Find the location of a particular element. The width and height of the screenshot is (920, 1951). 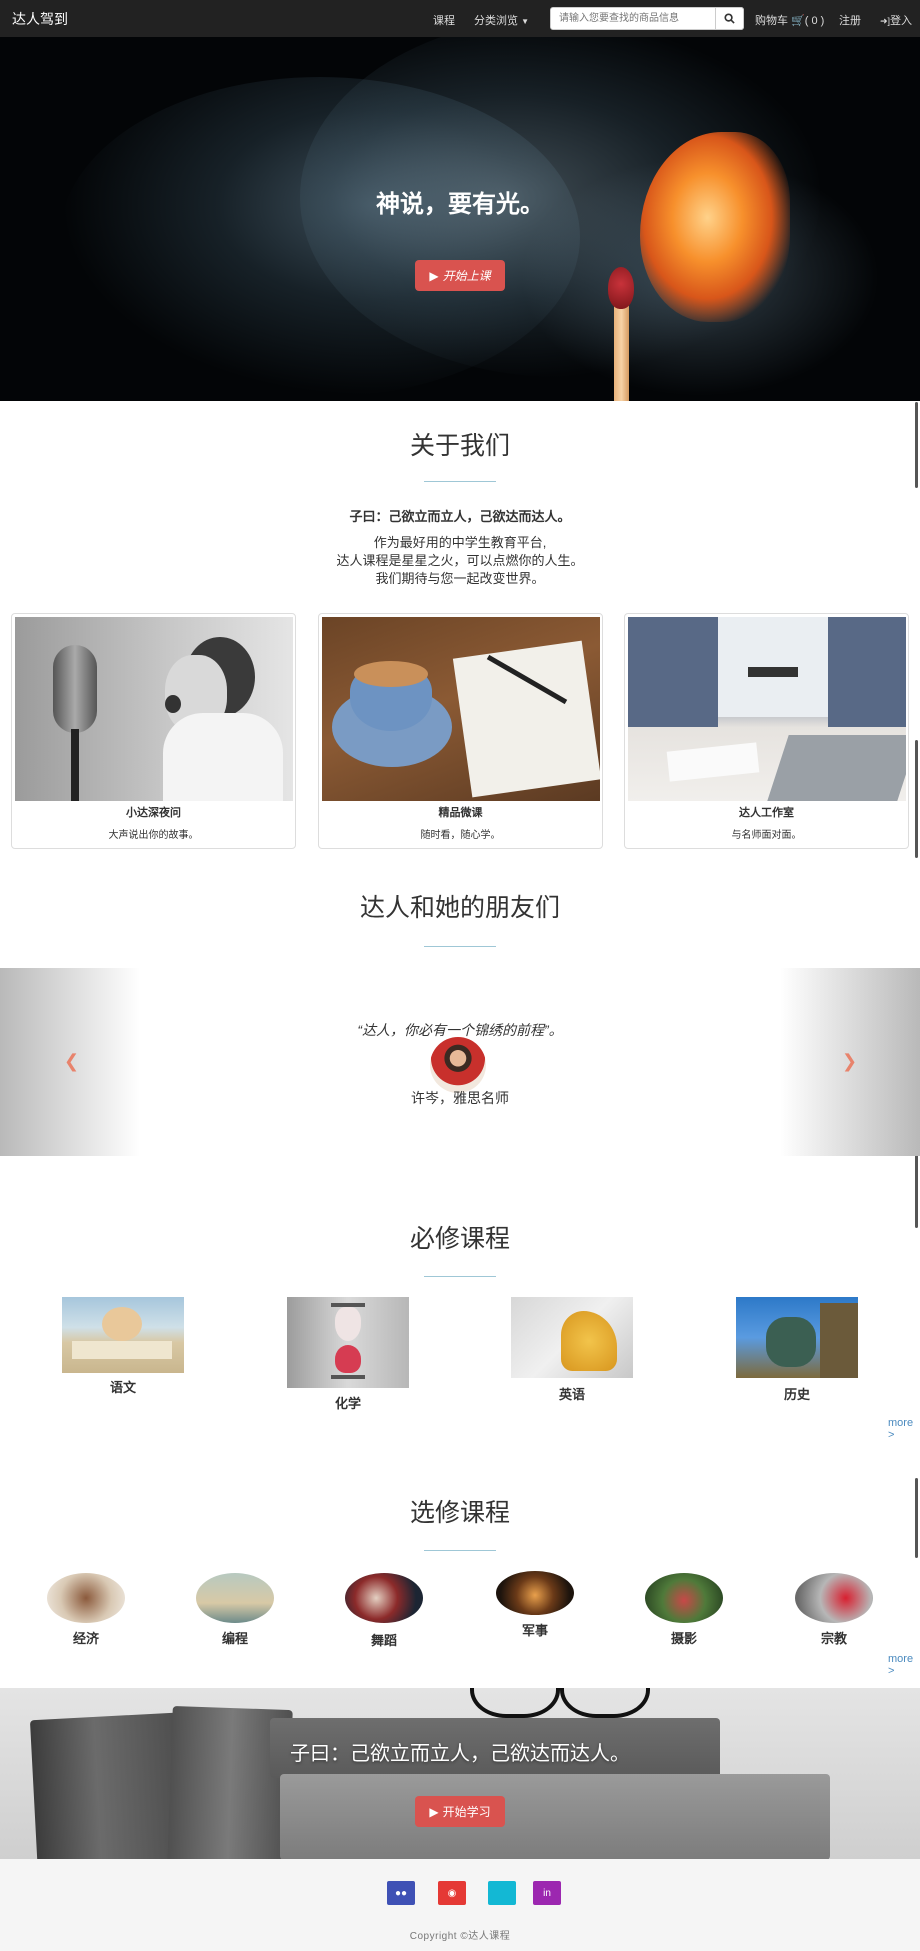

card-text: 与名师面对面。 is located at coordinates (766, 835).